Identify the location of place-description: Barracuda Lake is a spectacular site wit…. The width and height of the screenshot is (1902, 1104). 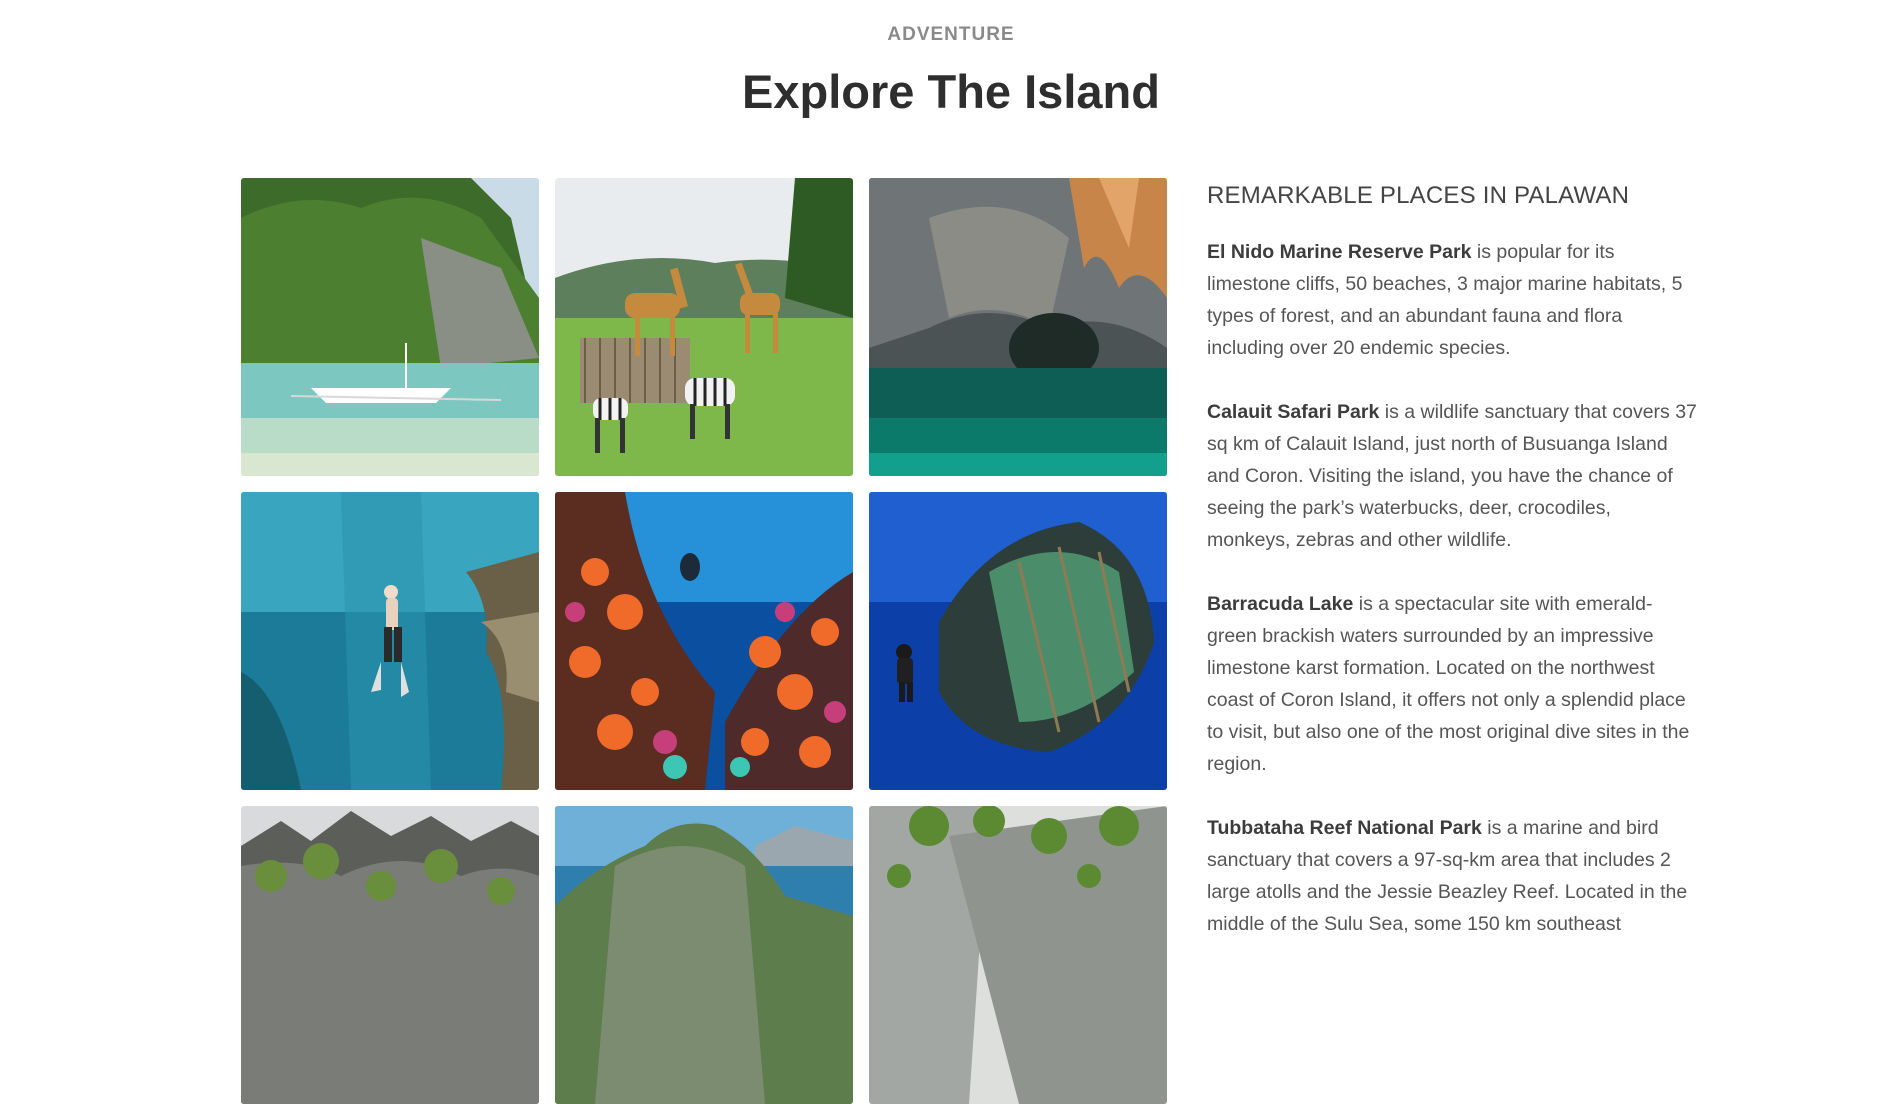
(1452, 684).